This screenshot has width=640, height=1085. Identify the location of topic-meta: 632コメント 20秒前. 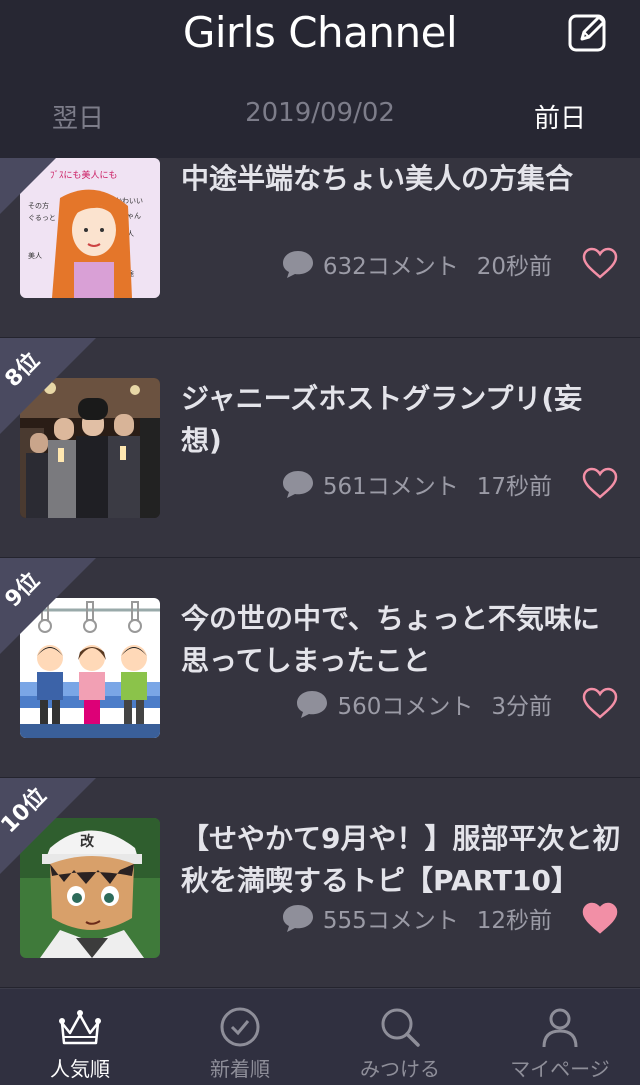
(416, 264).